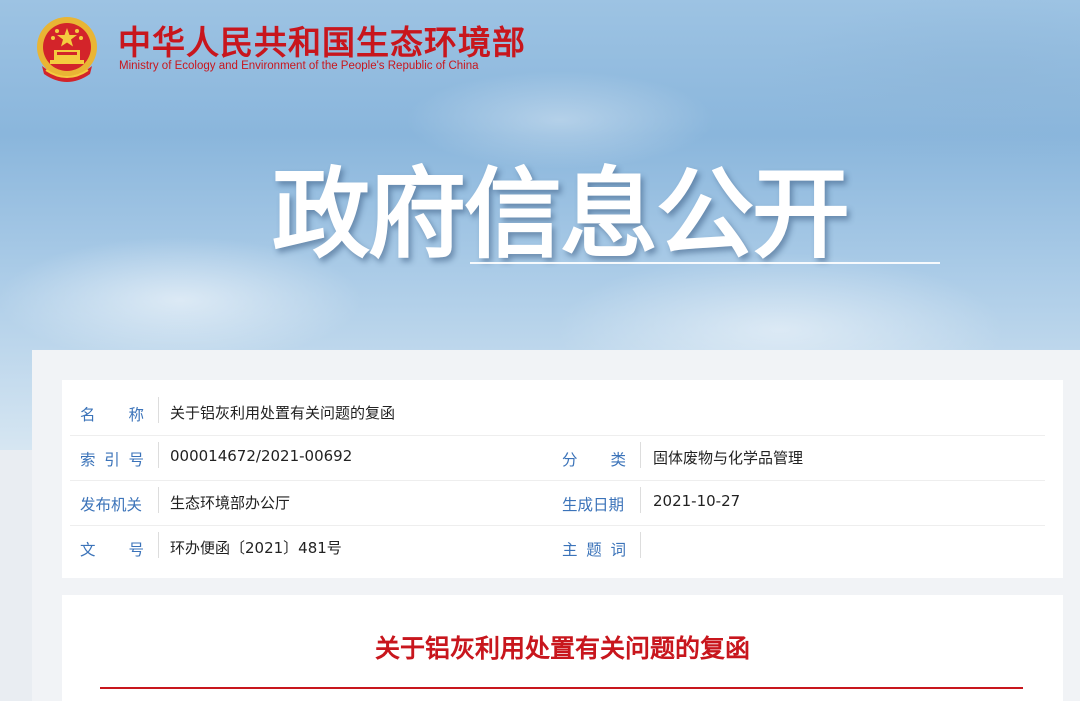 This screenshot has height=701, width=1080. What do you see at coordinates (112, 460) in the screenshot?
I see `index-label: 索 引 号` at bounding box center [112, 460].